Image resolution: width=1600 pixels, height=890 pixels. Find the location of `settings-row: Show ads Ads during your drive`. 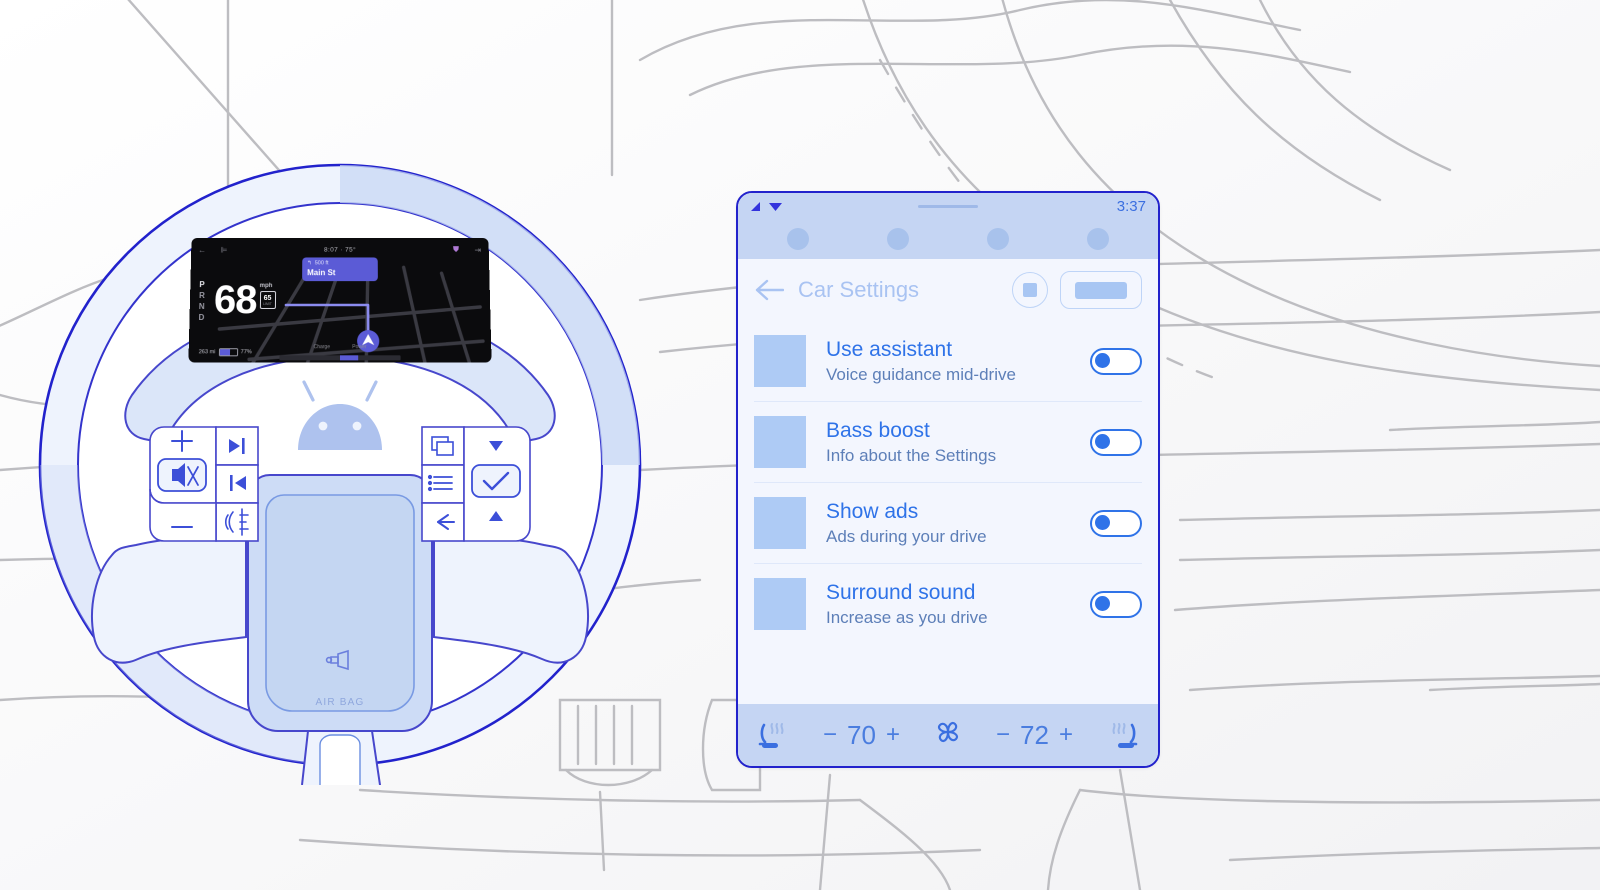

settings-row: Show ads Ads during your drive is located at coordinates (948, 523).